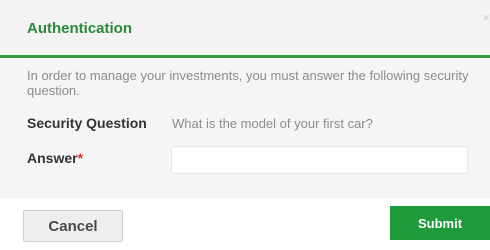  Describe the element at coordinates (486, 17) in the screenshot. I see `close-icon: ×` at that location.